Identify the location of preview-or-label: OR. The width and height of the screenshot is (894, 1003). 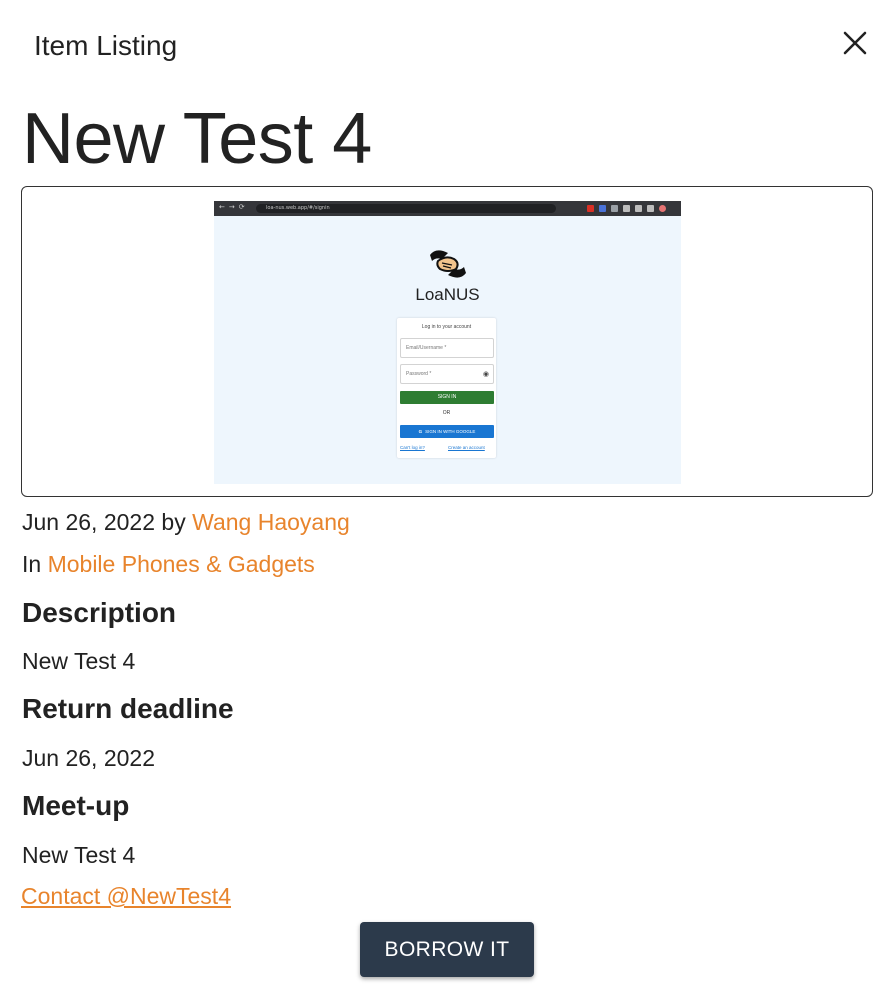
(446, 413).